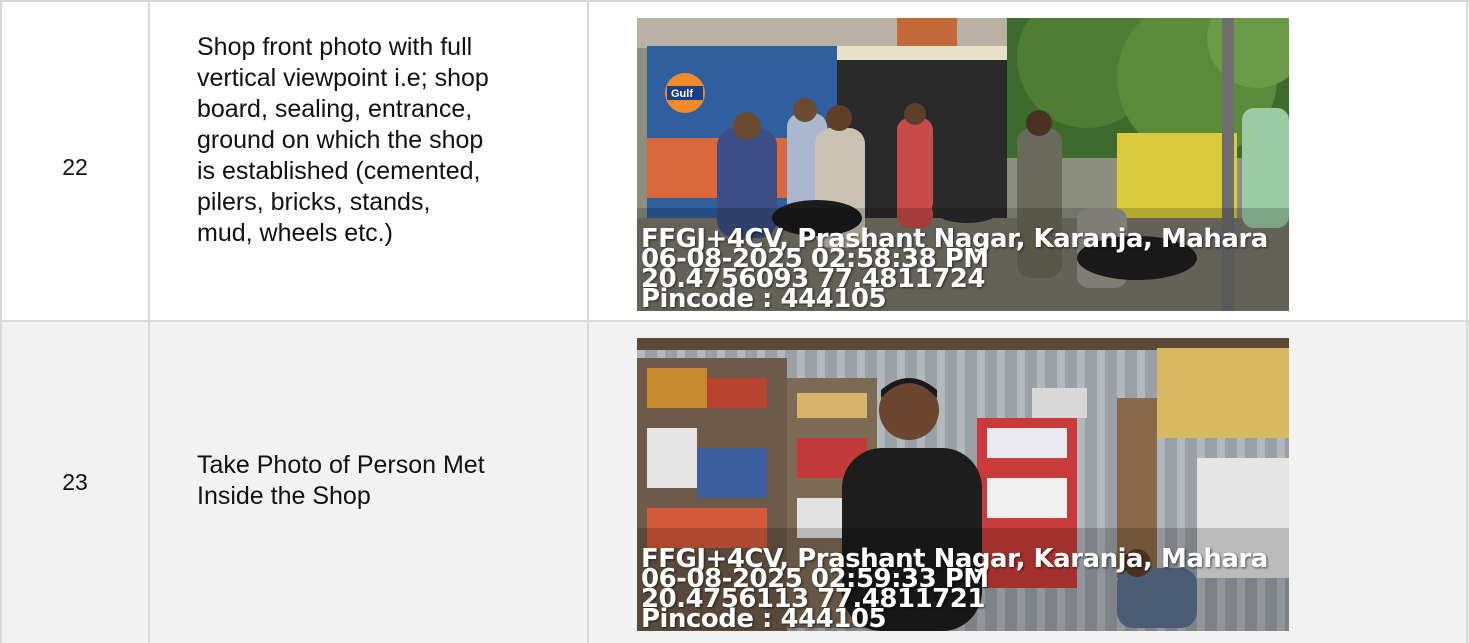  What do you see at coordinates (341, 480) in the screenshot?
I see `row-description: Take Photo of Person Met Inside the Shop` at bounding box center [341, 480].